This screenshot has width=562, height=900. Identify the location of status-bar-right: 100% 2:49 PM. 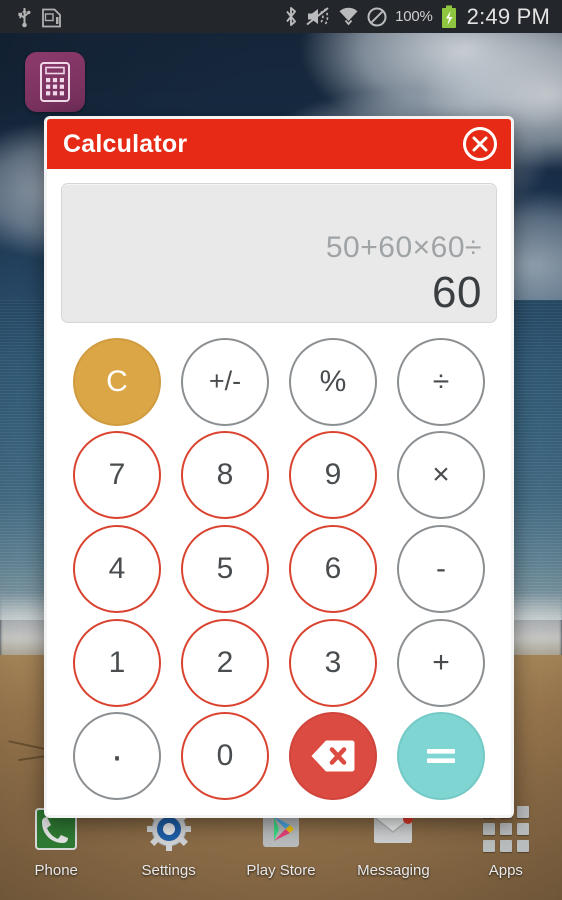
(420, 17).